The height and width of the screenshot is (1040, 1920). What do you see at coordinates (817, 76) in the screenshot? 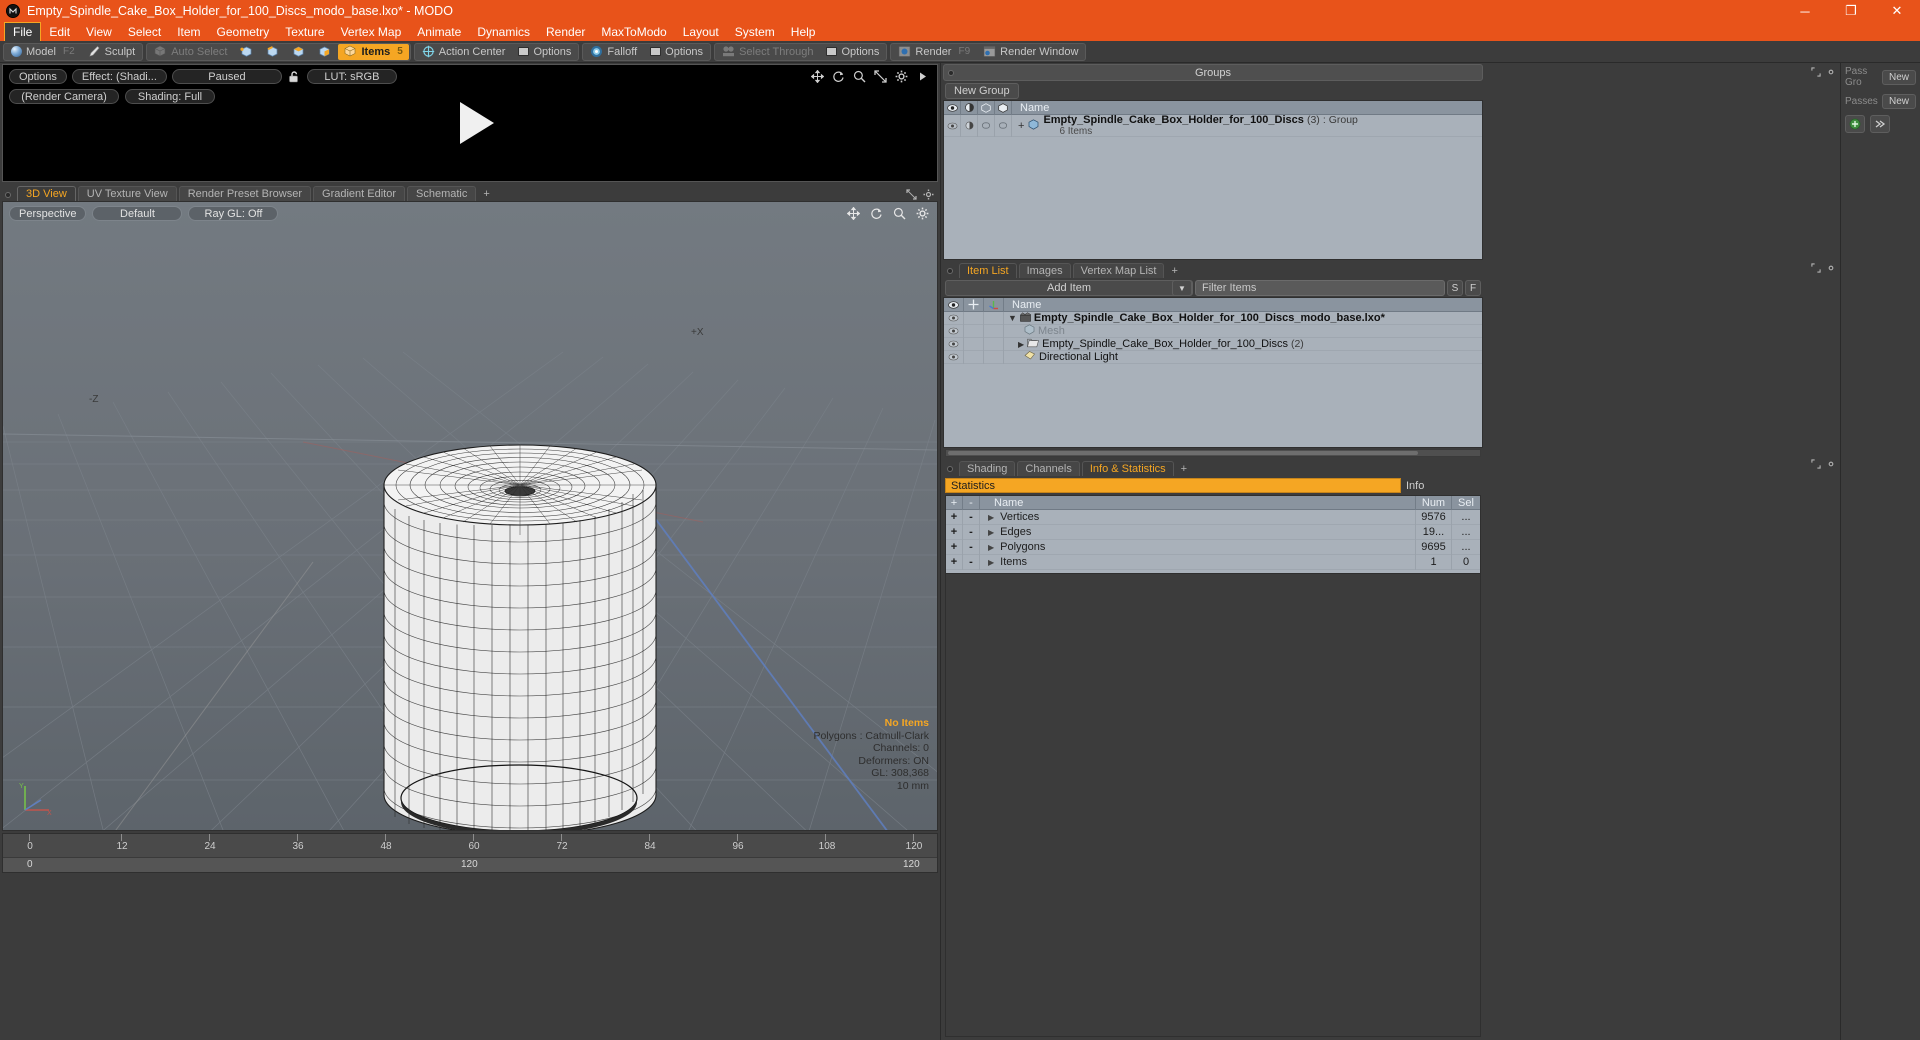
I see `move-icon` at bounding box center [817, 76].